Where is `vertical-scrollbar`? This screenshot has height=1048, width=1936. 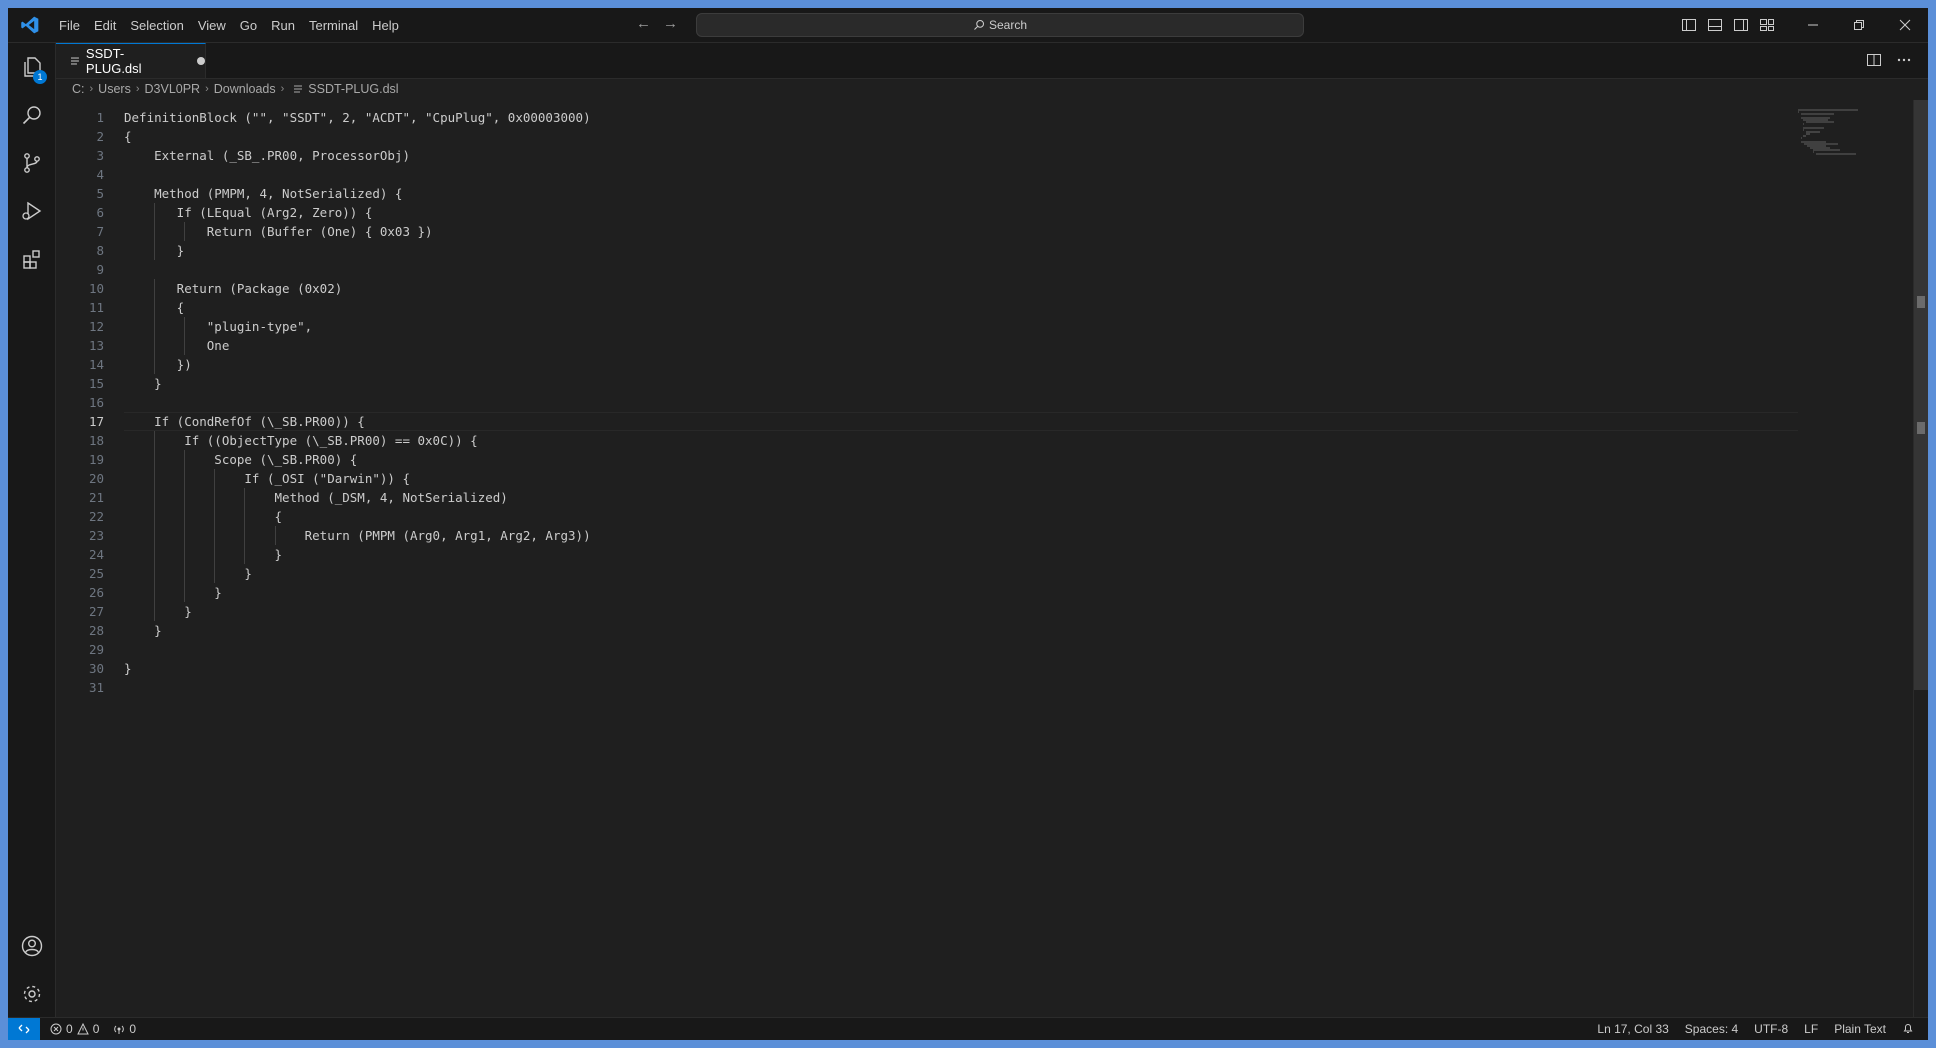 vertical-scrollbar is located at coordinates (1920, 559).